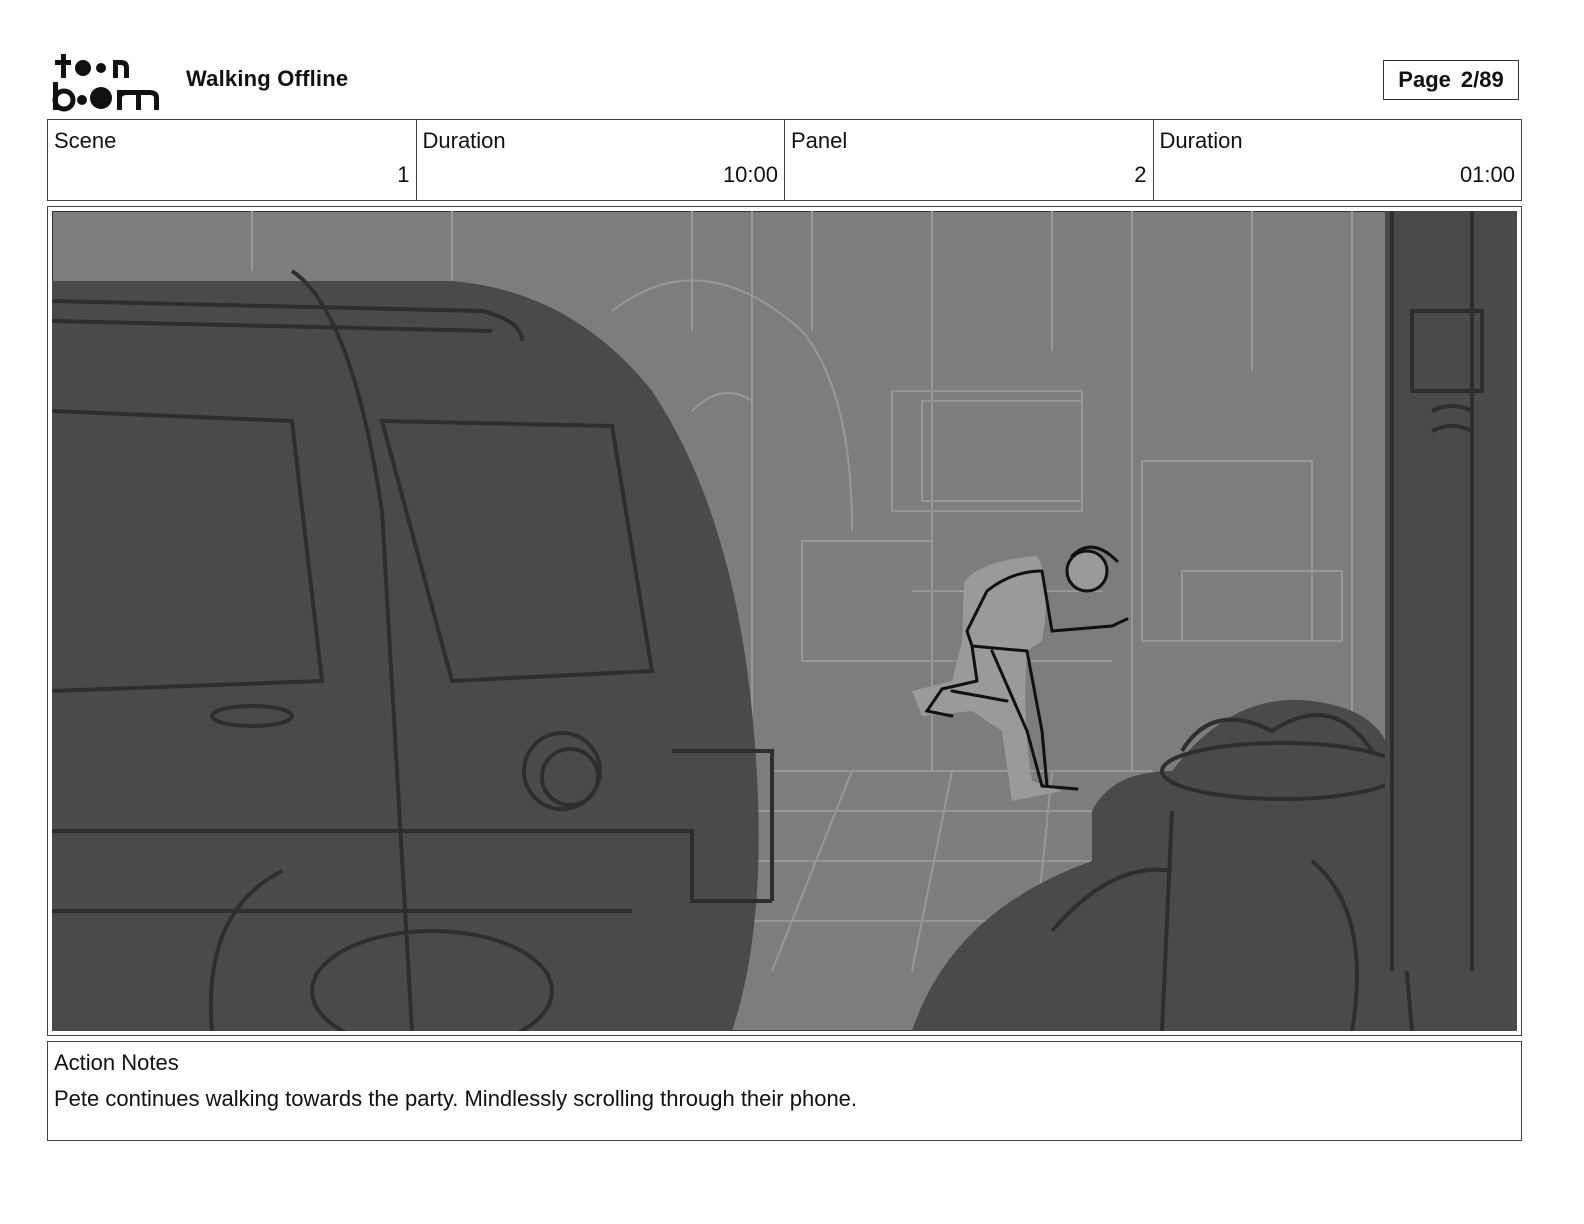  I want to click on panel-cell: Panel 2, so click(969, 160).